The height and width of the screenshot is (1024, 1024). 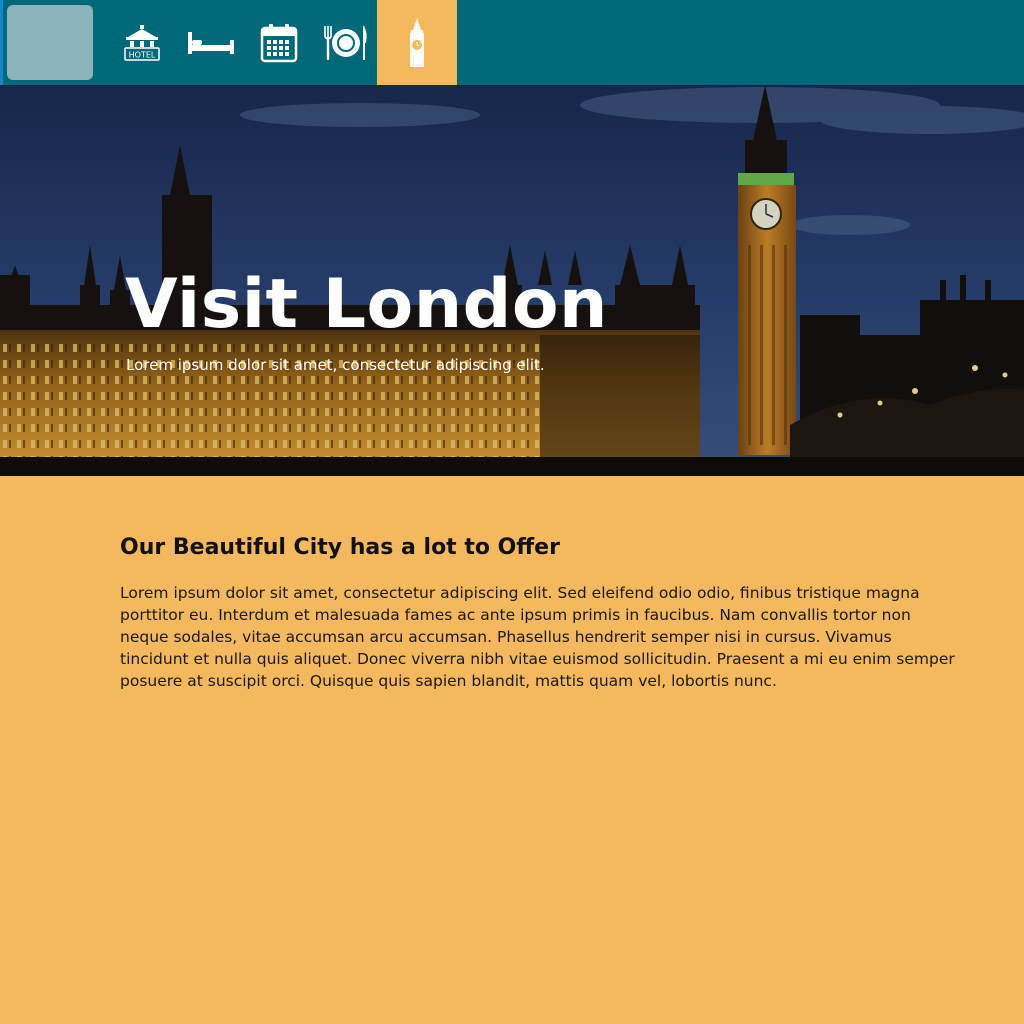 What do you see at coordinates (512, 42) in the screenshot?
I see `top-navigation-bar: HOTEL` at bounding box center [512, 42].